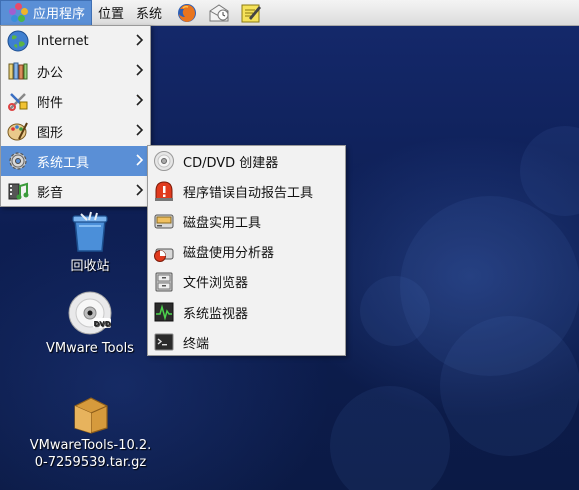  I want to click on trash-desktop-icon: 回收站, so click(90, 241).